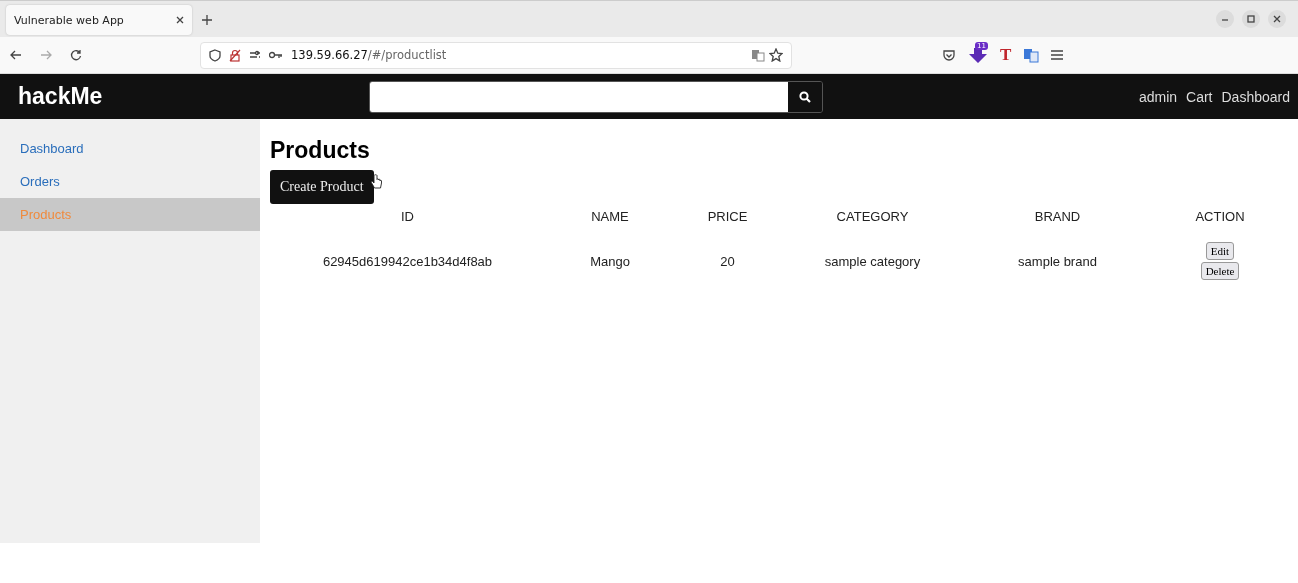 This screenshot has width=1298, height=583. I want to click on column-header: ACTION, so click(1220, 216).